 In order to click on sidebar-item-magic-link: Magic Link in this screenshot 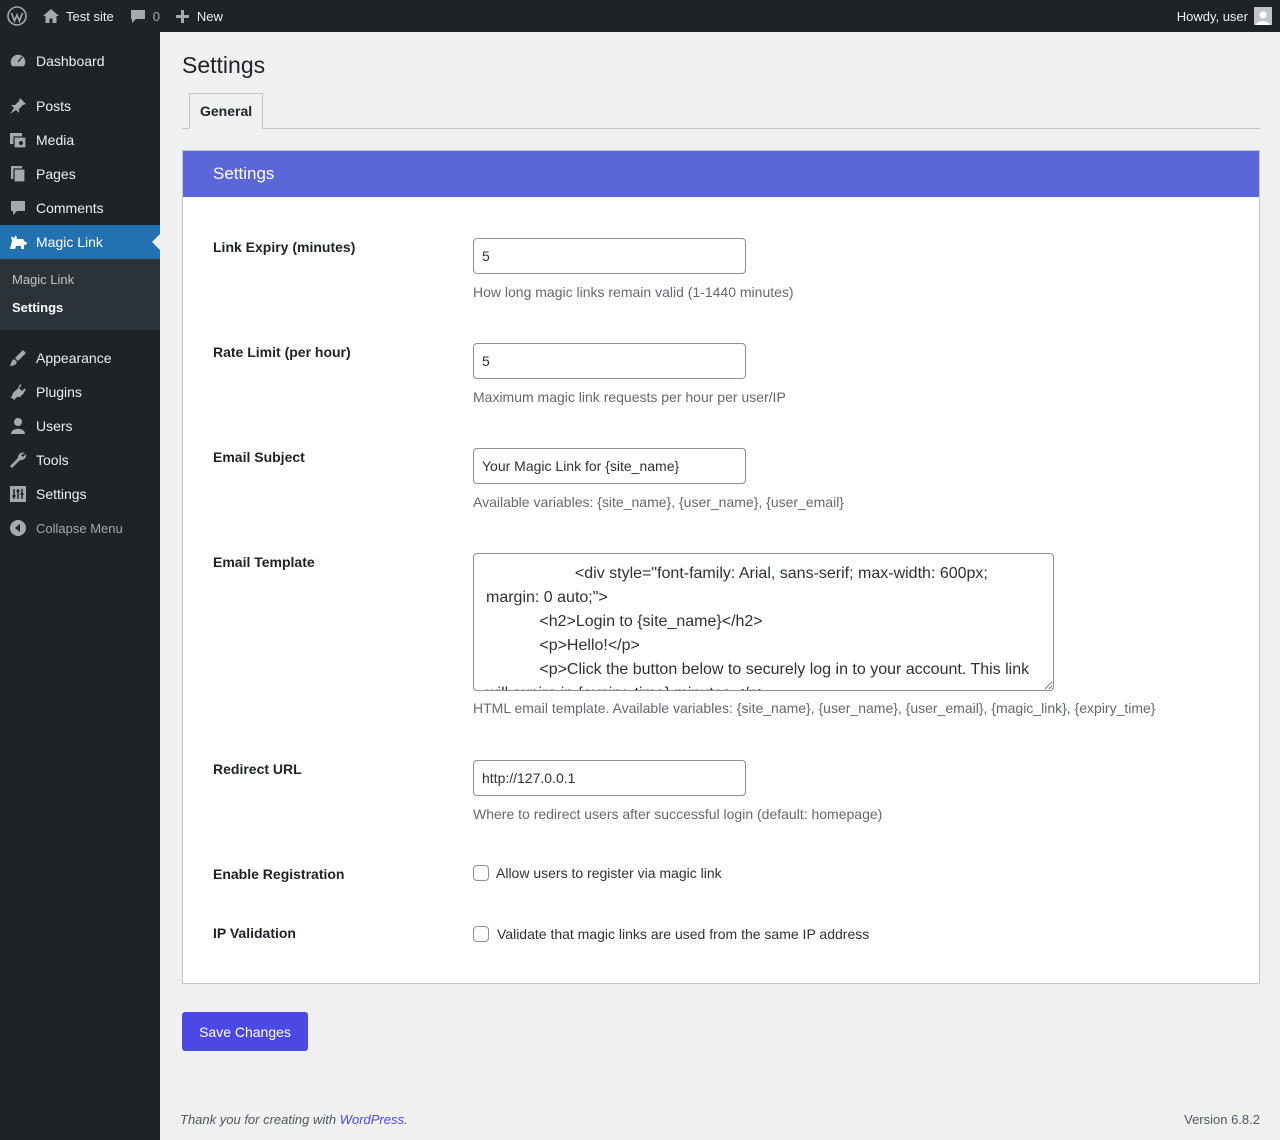, I will do `click(80, 242)`.